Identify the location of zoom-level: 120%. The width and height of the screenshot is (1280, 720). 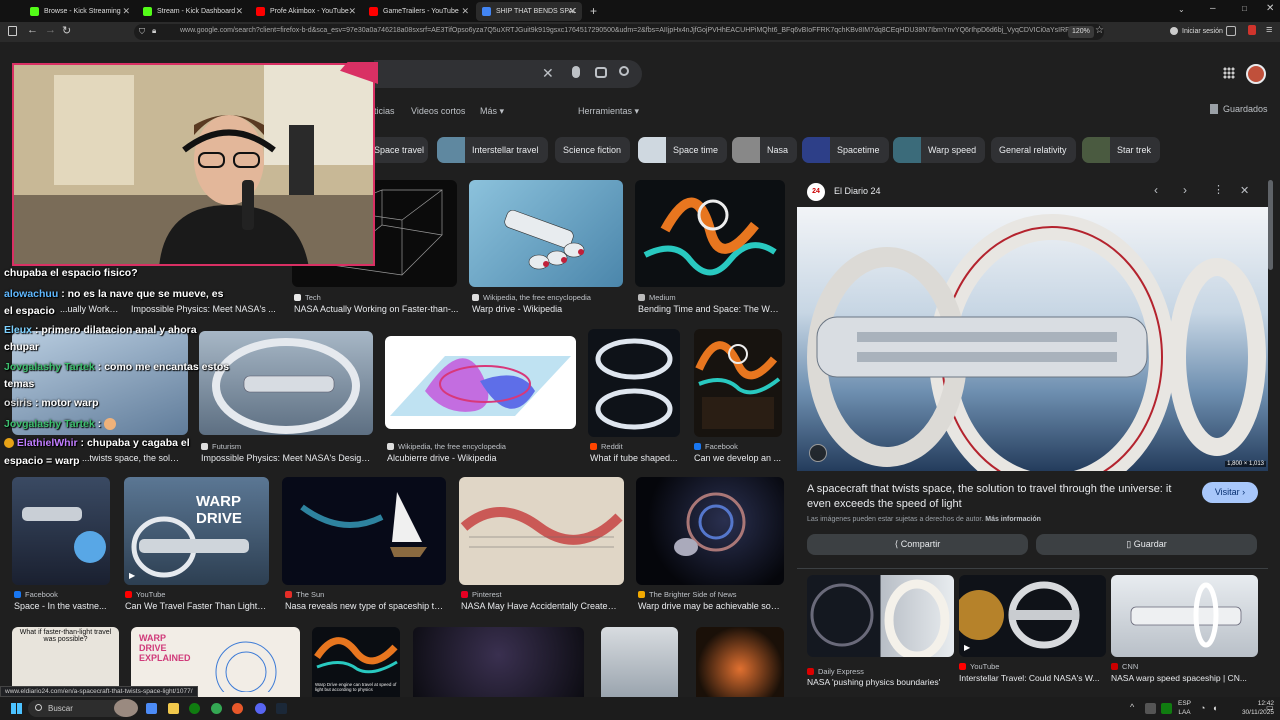
(1081, 32).